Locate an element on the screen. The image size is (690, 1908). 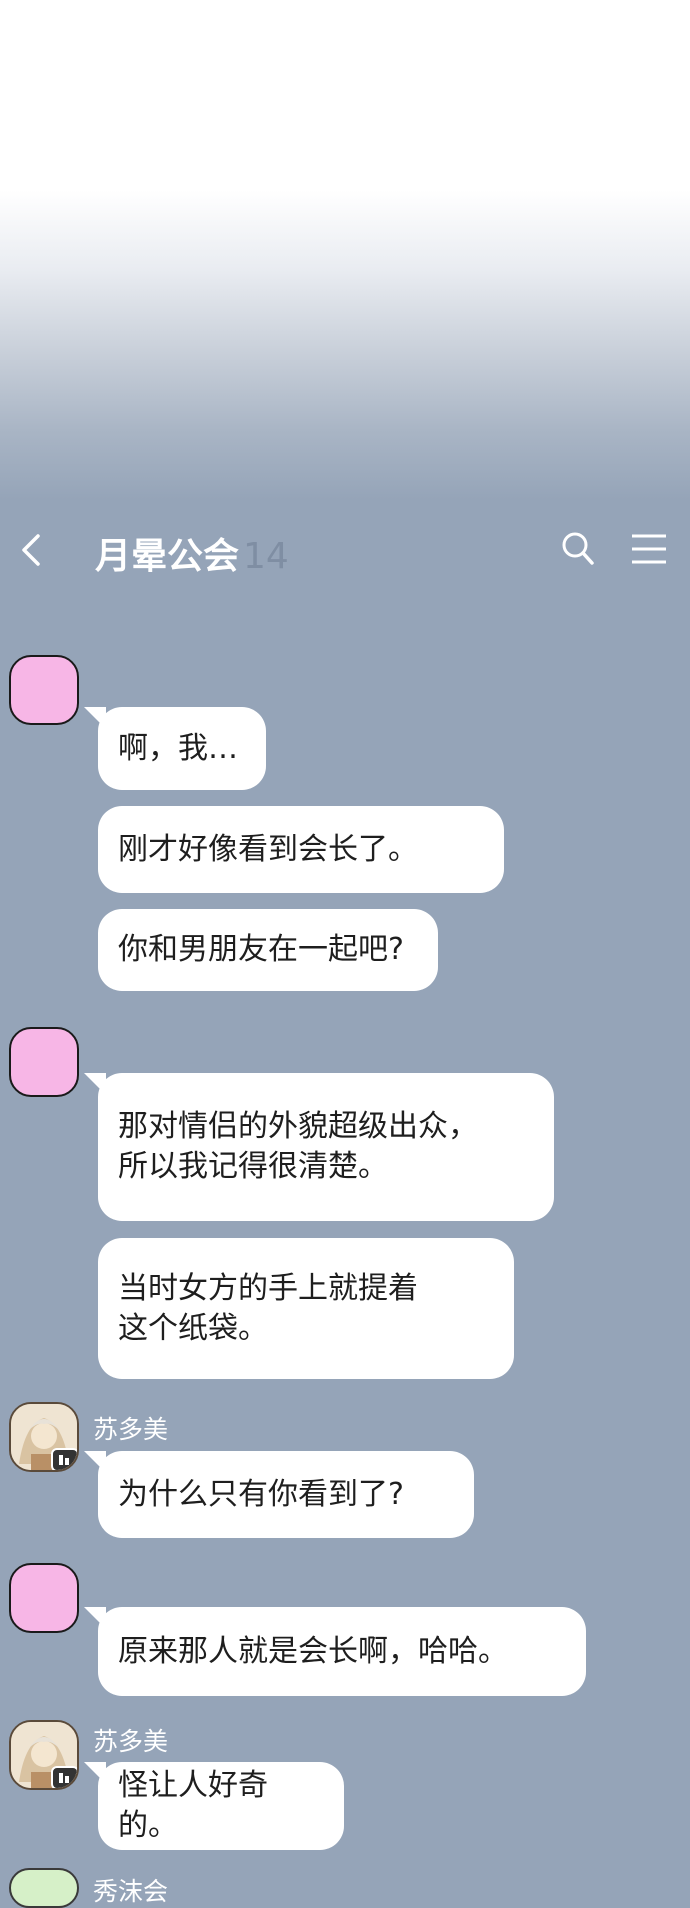
message-bubble: 那对情侣的外貌超级出众， 所以我记得很清楚。 is located at coordinates (319, 1147).